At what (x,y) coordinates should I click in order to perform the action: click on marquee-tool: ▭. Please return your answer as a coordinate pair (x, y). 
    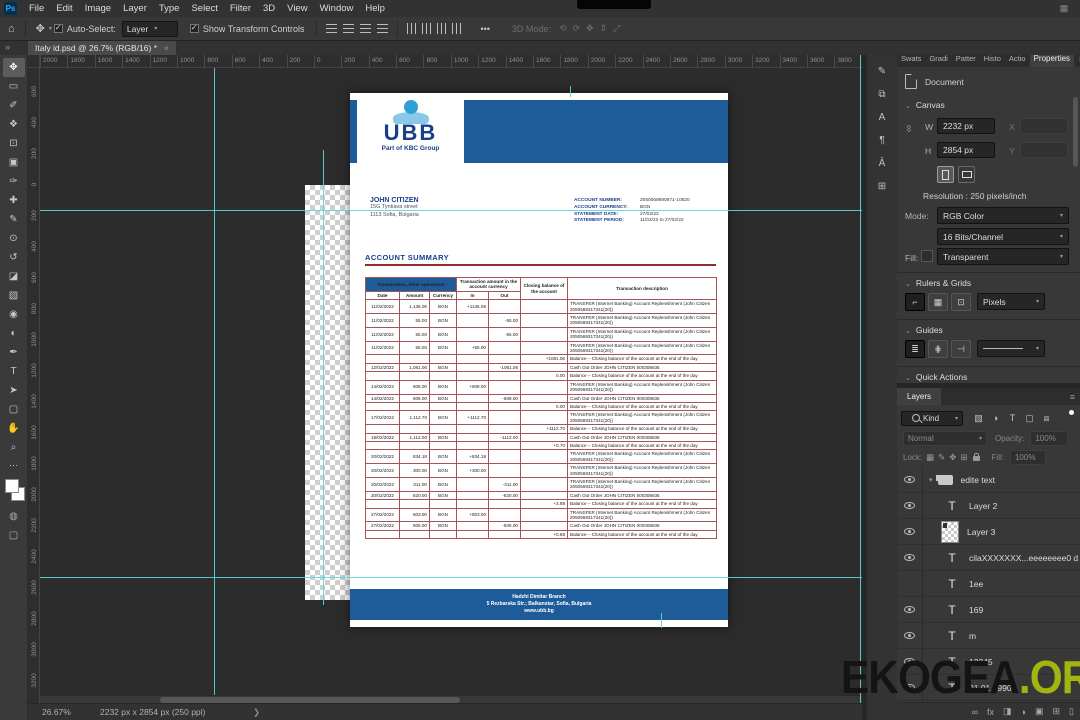
    Looking at the image, I should click on (14, 86).